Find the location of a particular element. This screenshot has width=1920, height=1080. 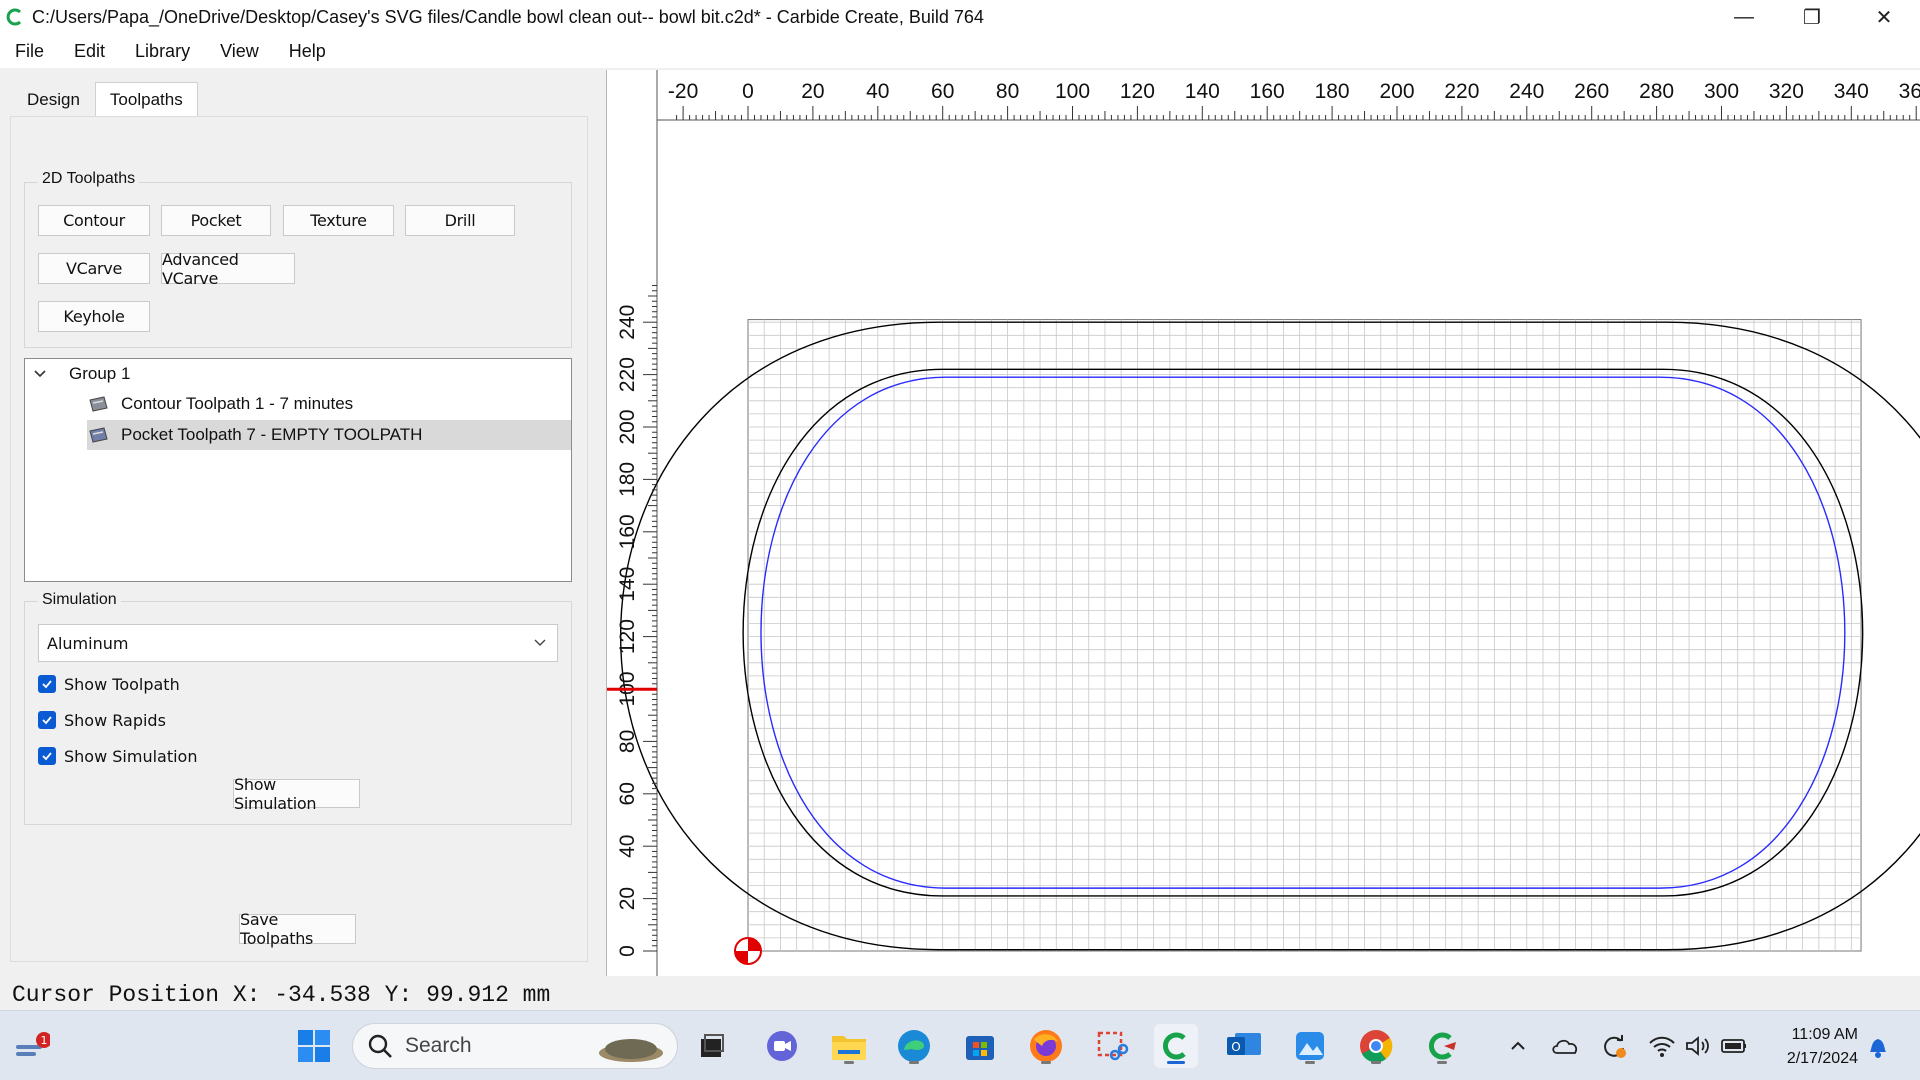

task-view-icon is located at coordinates (712, 1046).